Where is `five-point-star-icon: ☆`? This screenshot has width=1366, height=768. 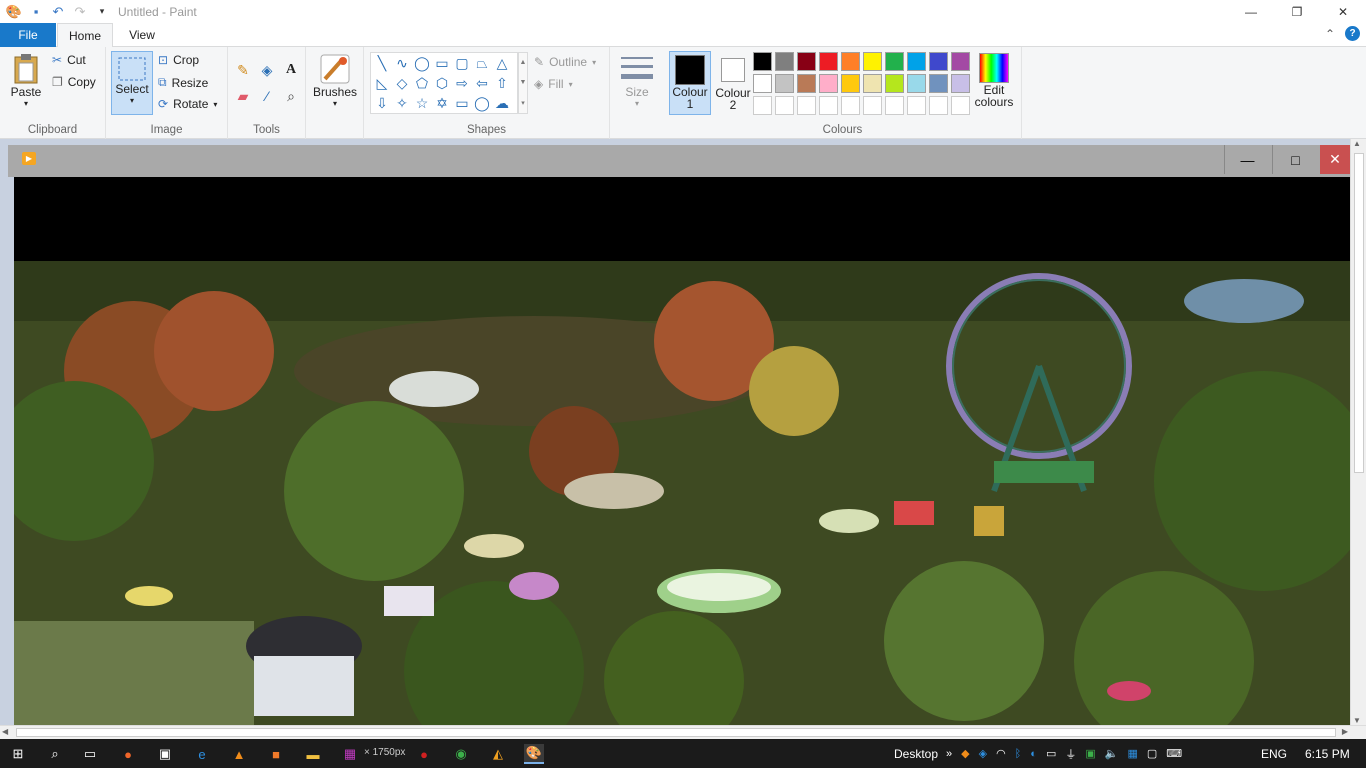
five-point-star-icon: ☆ is located at coordinates (422, 103).